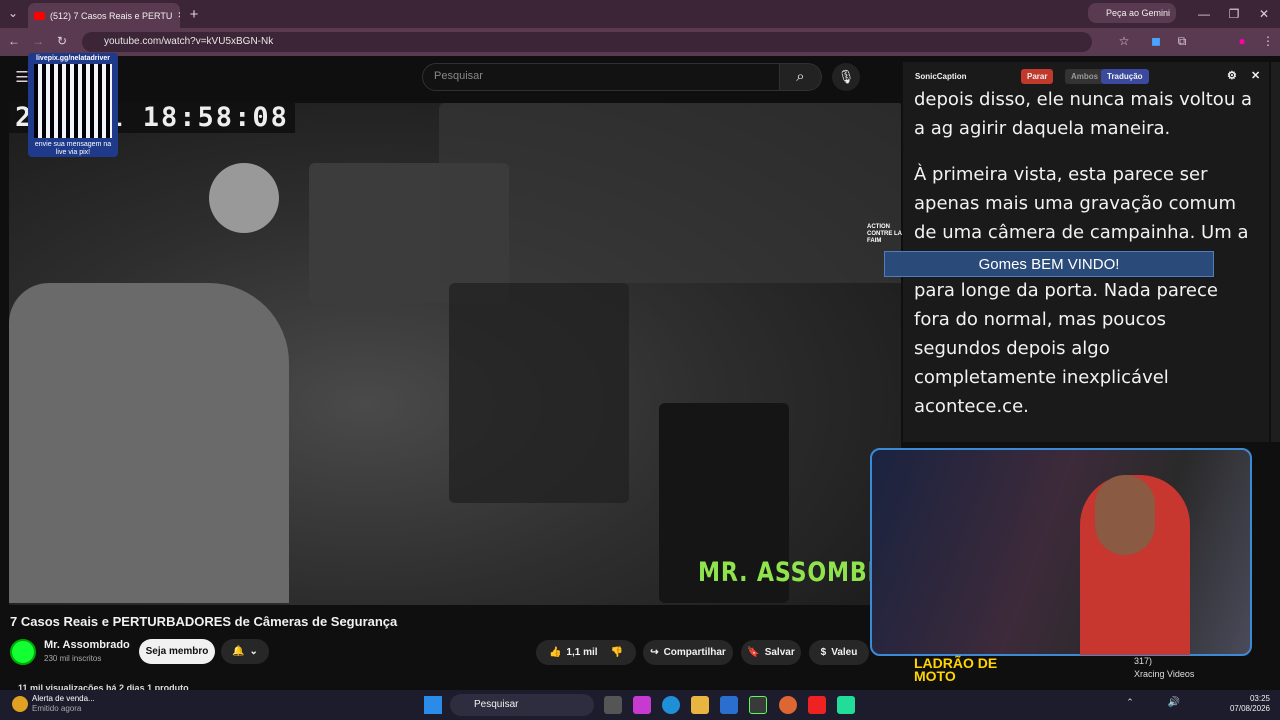 Image resolution: width=1280 pixels, height=720 pixels. I want to click on url-field: youtube.com/watch?v=kVU5xBGN-Nk, so click(587, 42).